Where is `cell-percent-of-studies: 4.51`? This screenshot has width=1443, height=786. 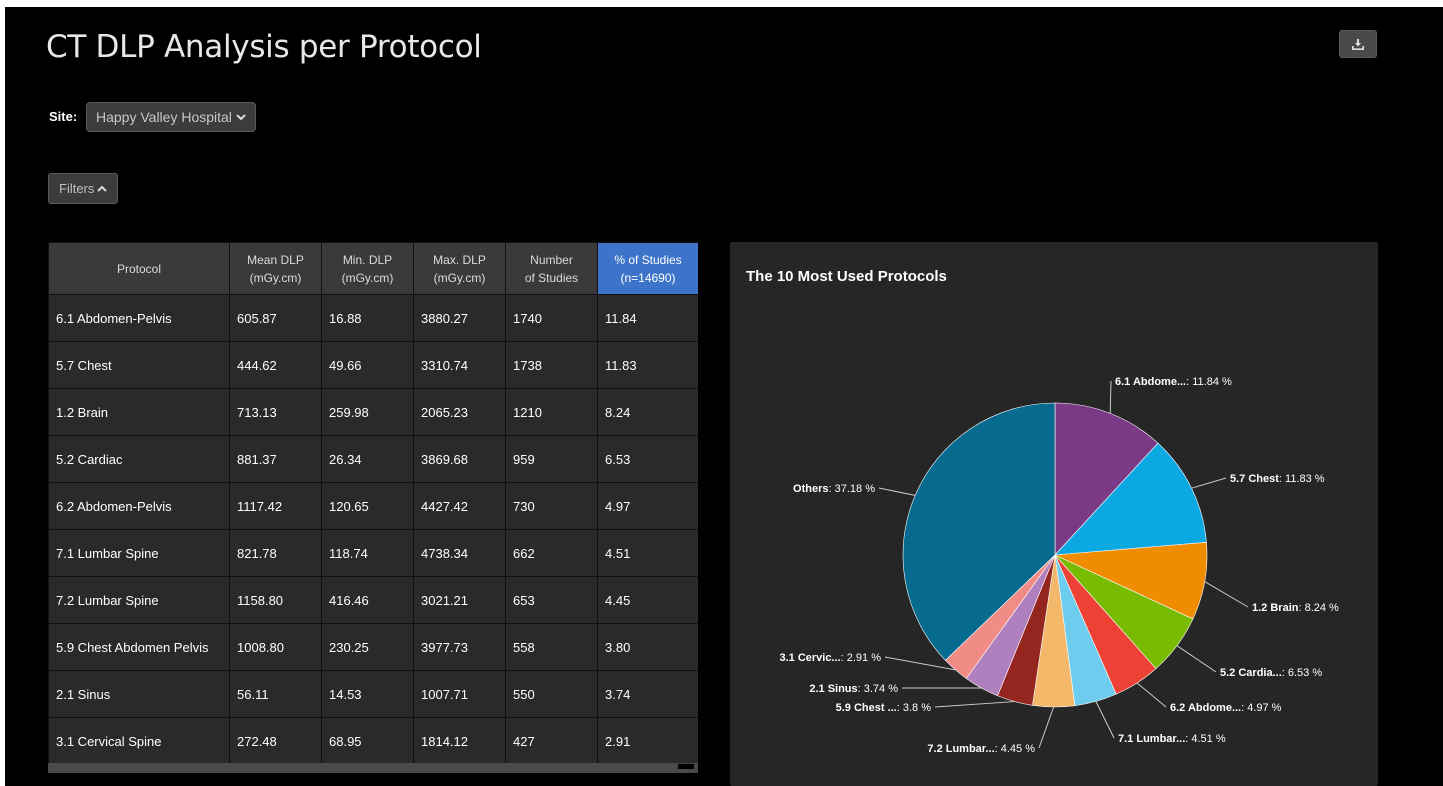
cell-percent-of-studies: 4.51 is located at coordinates (647, 553).